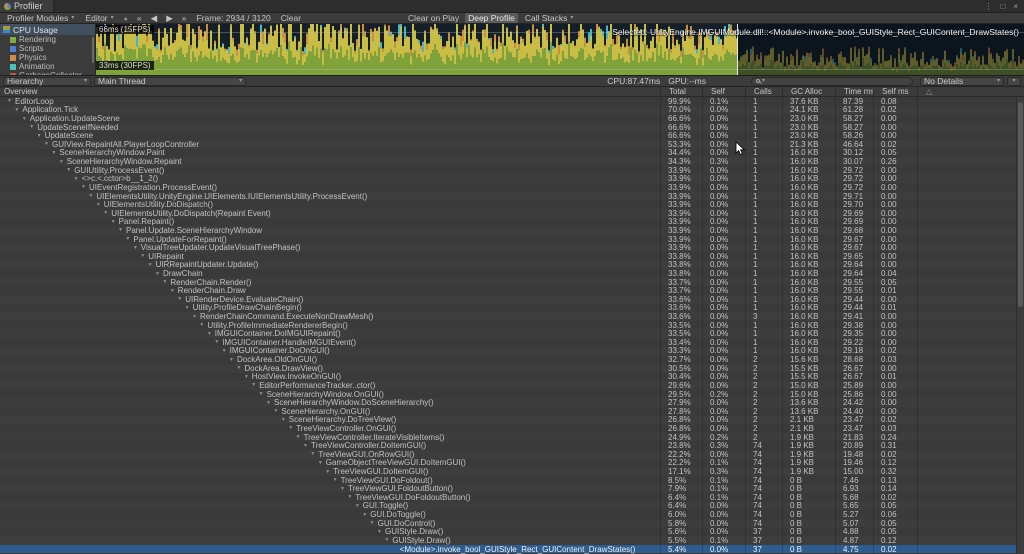 The image size is (1024, 554). Describe the element at coordinates (854, 91) in the screenshot. I see `column-time-ms: Time ms ▾` at that location.